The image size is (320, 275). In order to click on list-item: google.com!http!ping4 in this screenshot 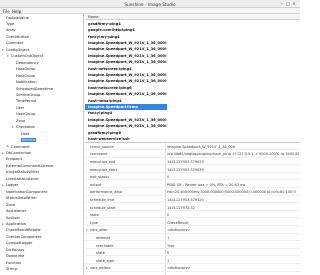, I will do `click(126, 30)`.